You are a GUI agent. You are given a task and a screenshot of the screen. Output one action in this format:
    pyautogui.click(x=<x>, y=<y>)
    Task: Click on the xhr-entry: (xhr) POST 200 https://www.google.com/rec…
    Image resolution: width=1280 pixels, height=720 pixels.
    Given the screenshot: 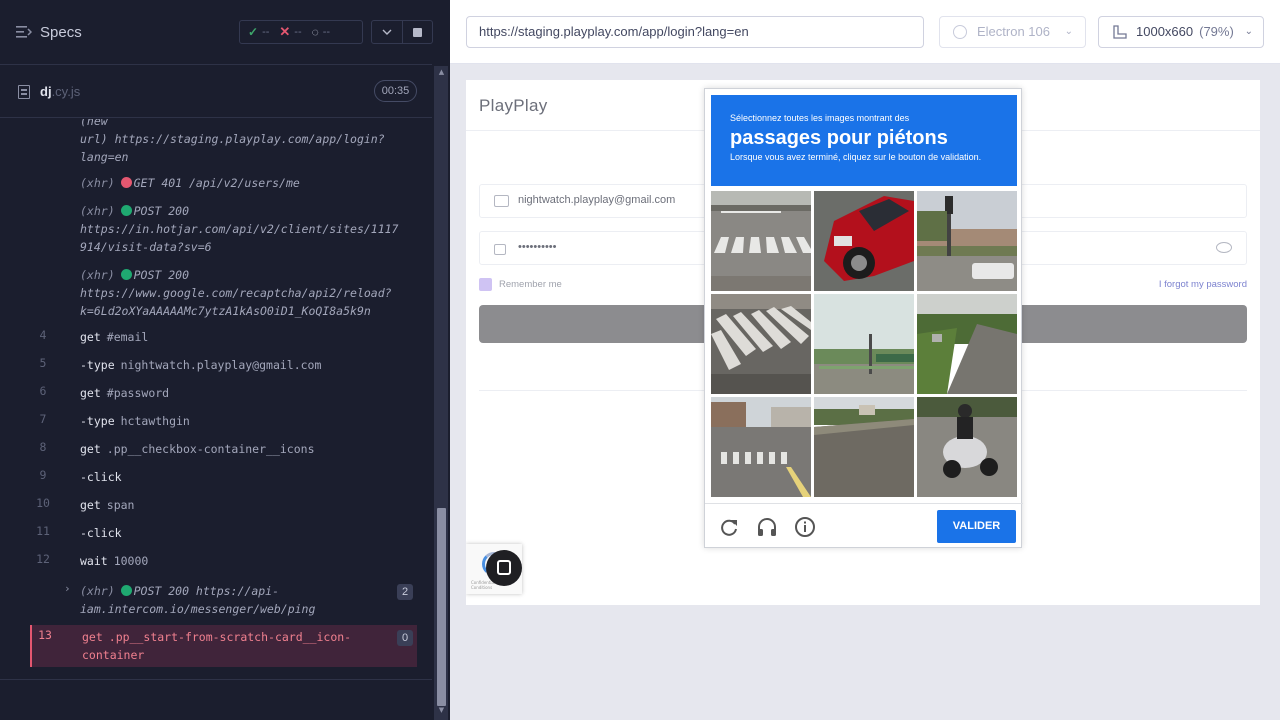 What is the action you would take?
    pyautogui.click(x=223, y=294)
    